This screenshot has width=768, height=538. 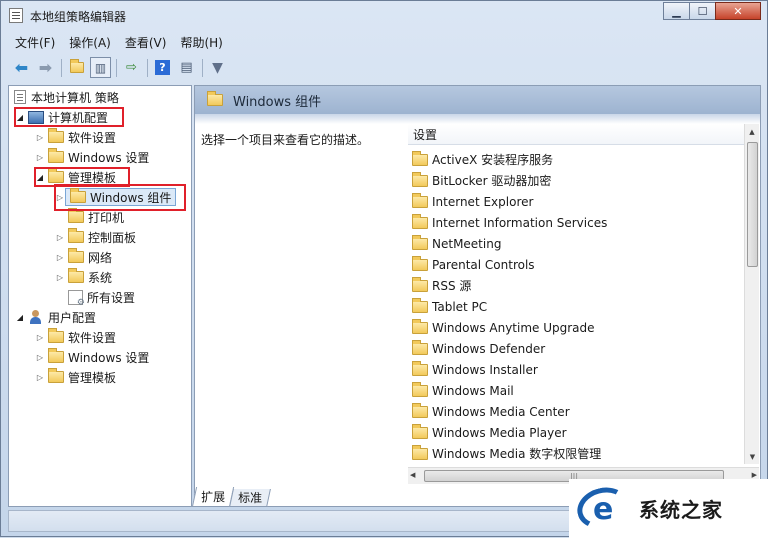 I want to click on tree-label: 打印机, so click(x=106, y=217).